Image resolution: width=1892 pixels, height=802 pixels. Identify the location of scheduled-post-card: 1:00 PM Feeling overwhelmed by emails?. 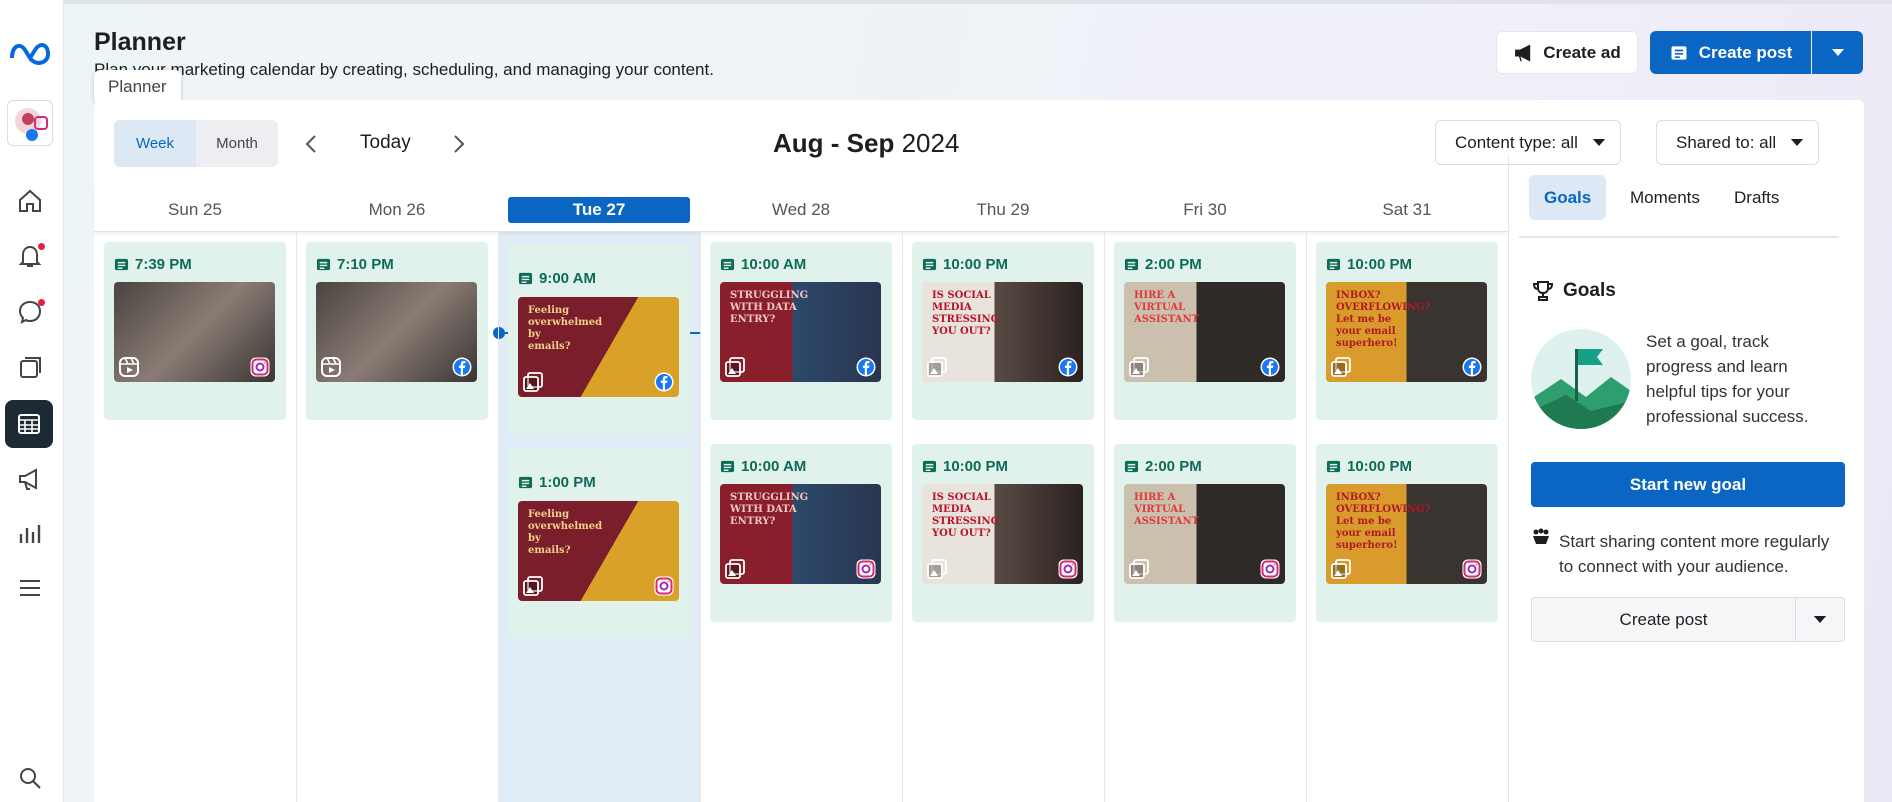
(599, 543).